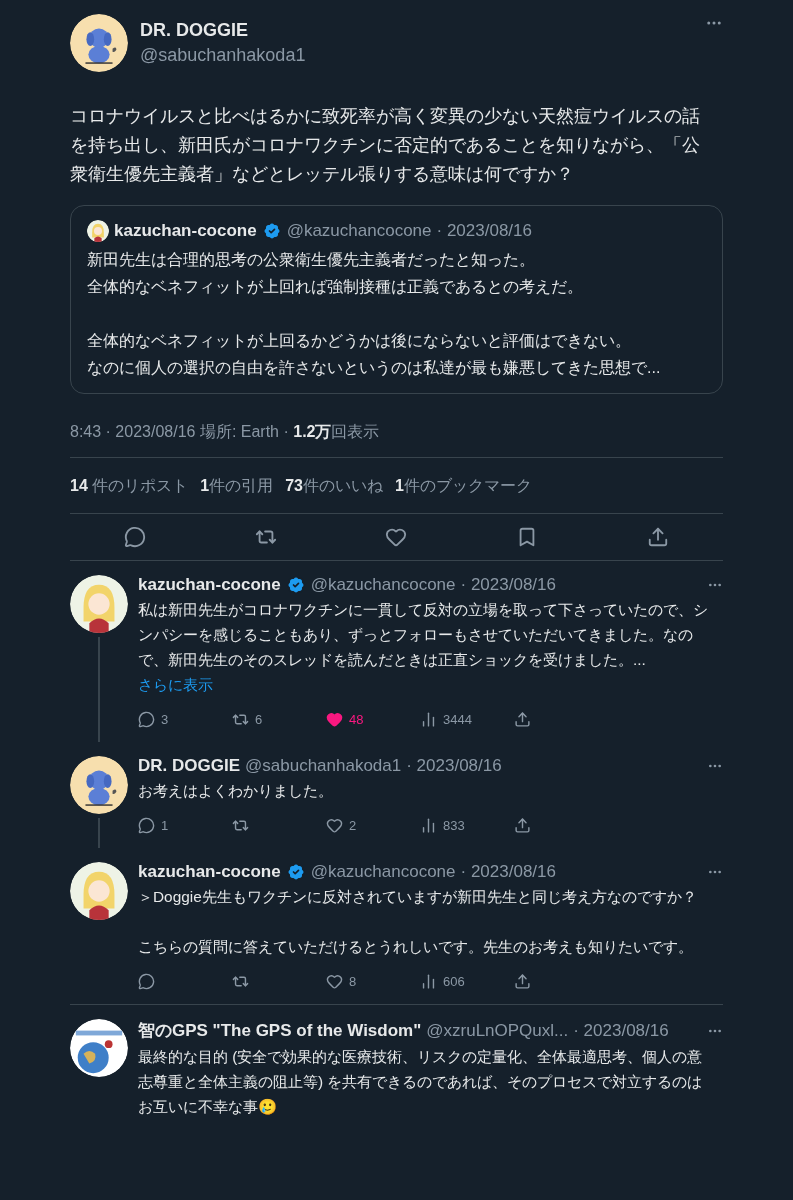 Image resolution: width=793 pixels, height=1200 pixels. What do you see at coordinates (416, 947) in the screenshot?
I see `reply-text: こちらの質問に答えていただけるとうれしいです。先生のお考えも知りたいです。` at bounding box center [416, 947].